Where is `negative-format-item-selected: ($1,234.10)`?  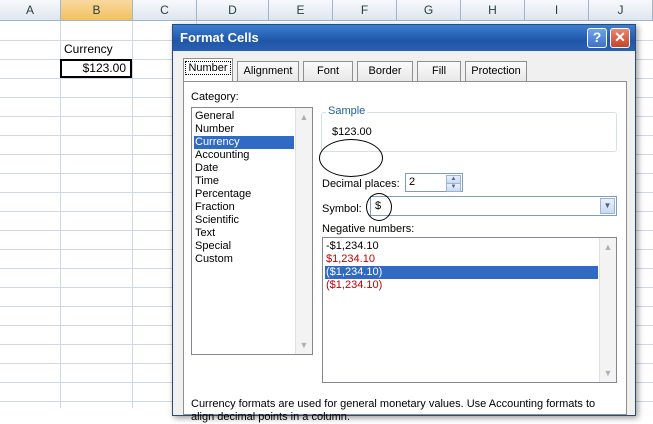
negative-format-item-selected: ($1,234.10) is located at coordinates (461, 272).